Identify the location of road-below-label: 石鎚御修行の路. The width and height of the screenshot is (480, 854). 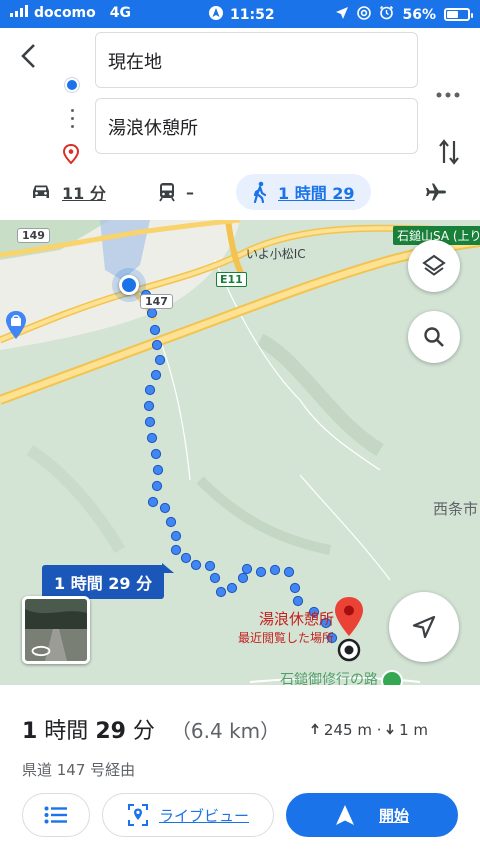
(329, 678).